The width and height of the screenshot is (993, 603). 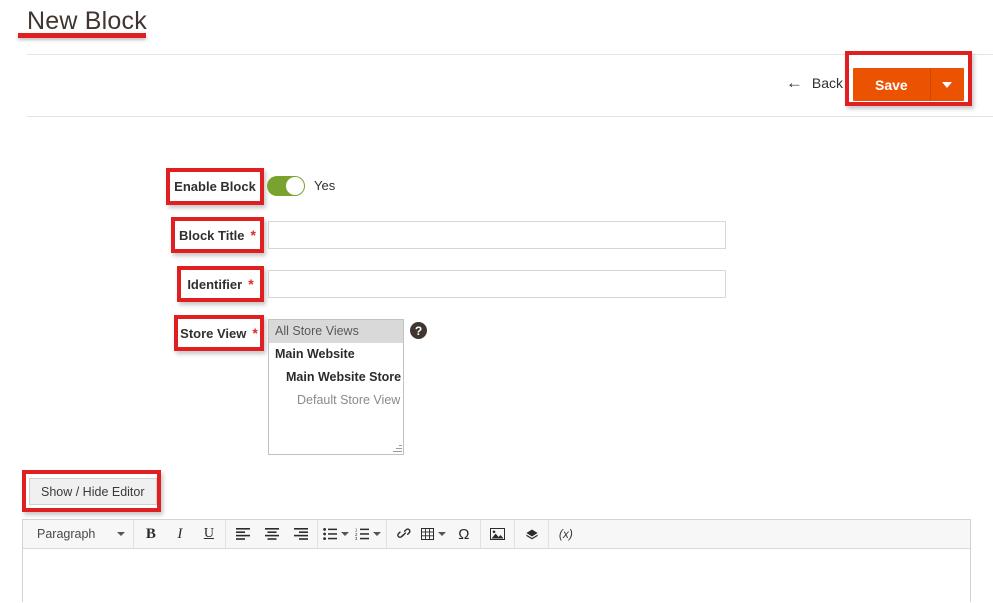 What do you see at coordinates (150, 534) in the screenshot?
I see `bold-icon: B` at bounding box center [150, 534].